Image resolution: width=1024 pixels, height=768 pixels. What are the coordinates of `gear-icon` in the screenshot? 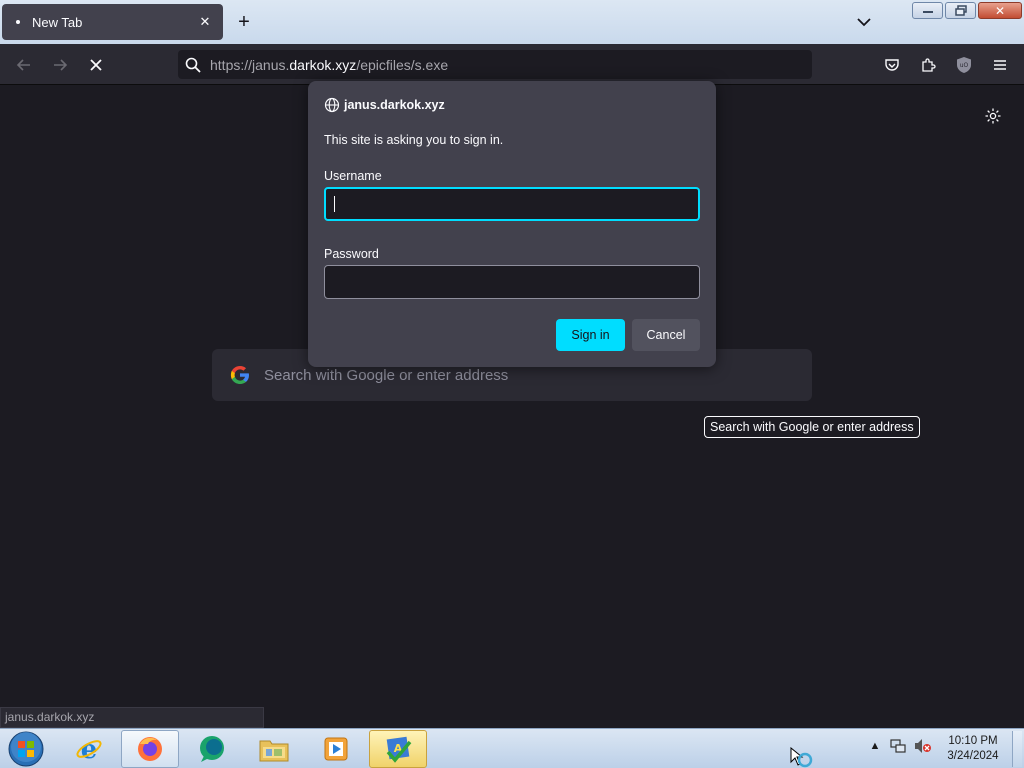 It's located at (993, 116).